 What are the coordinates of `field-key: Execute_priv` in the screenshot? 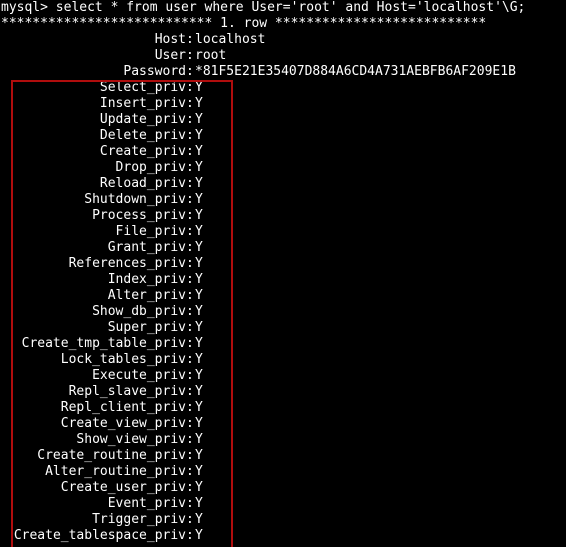 It's located at (139, 375).